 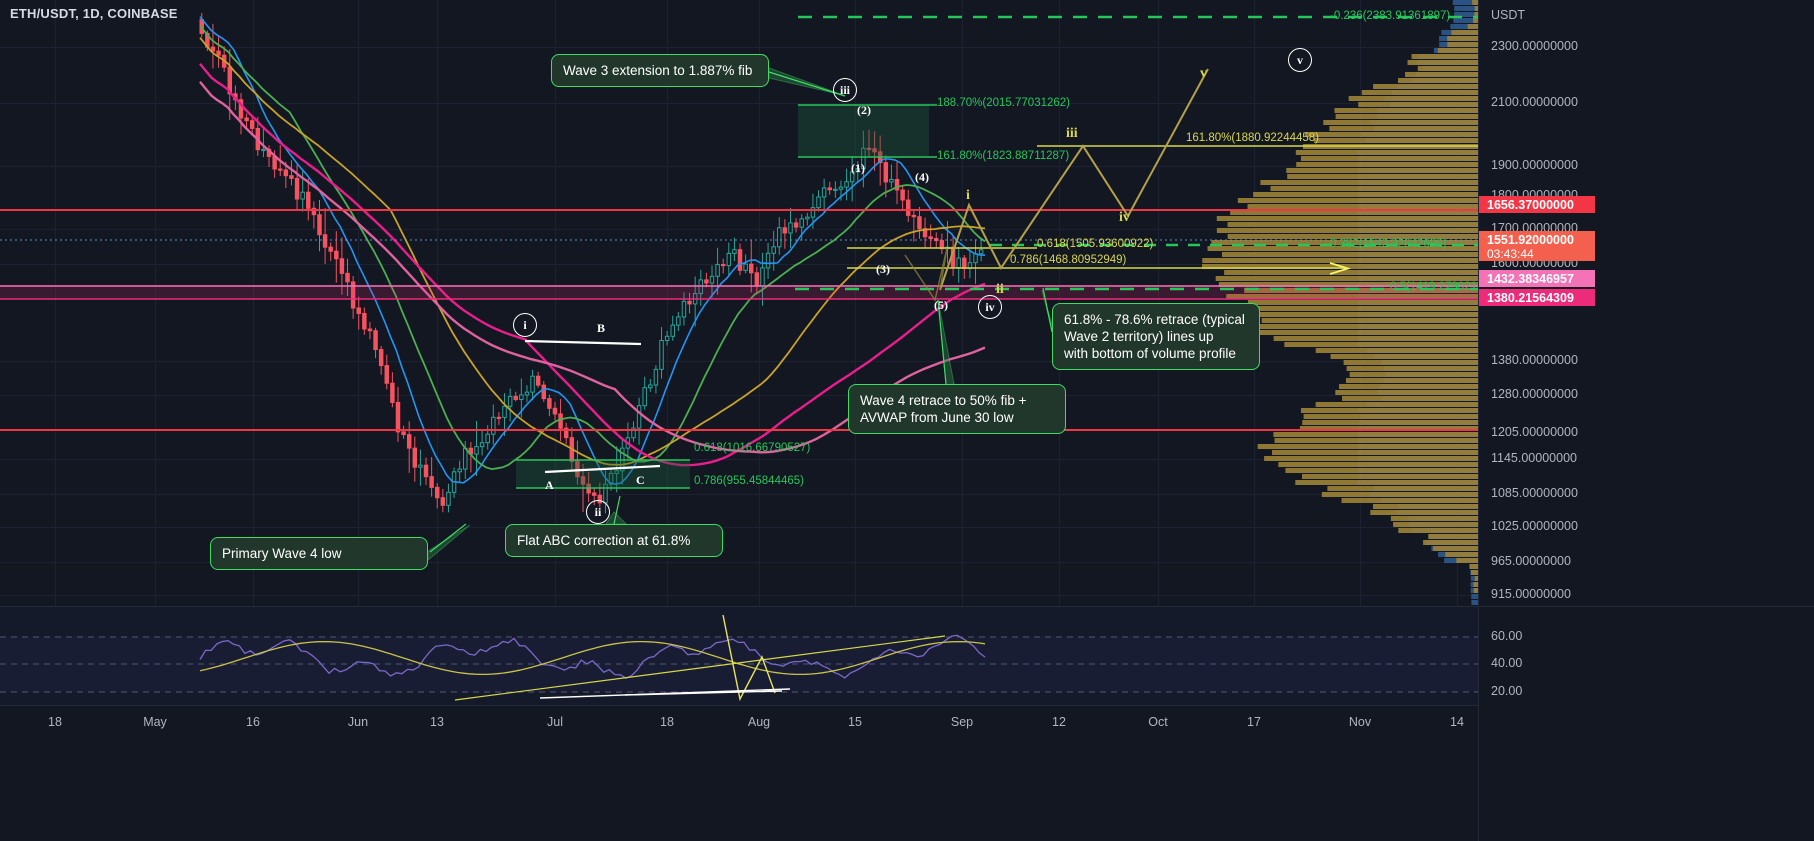 What do you see at coordinates (1531, 594) in the screenshot?
I see `price-tick-label: 915.00000000` at bounding box center [1531, 594].